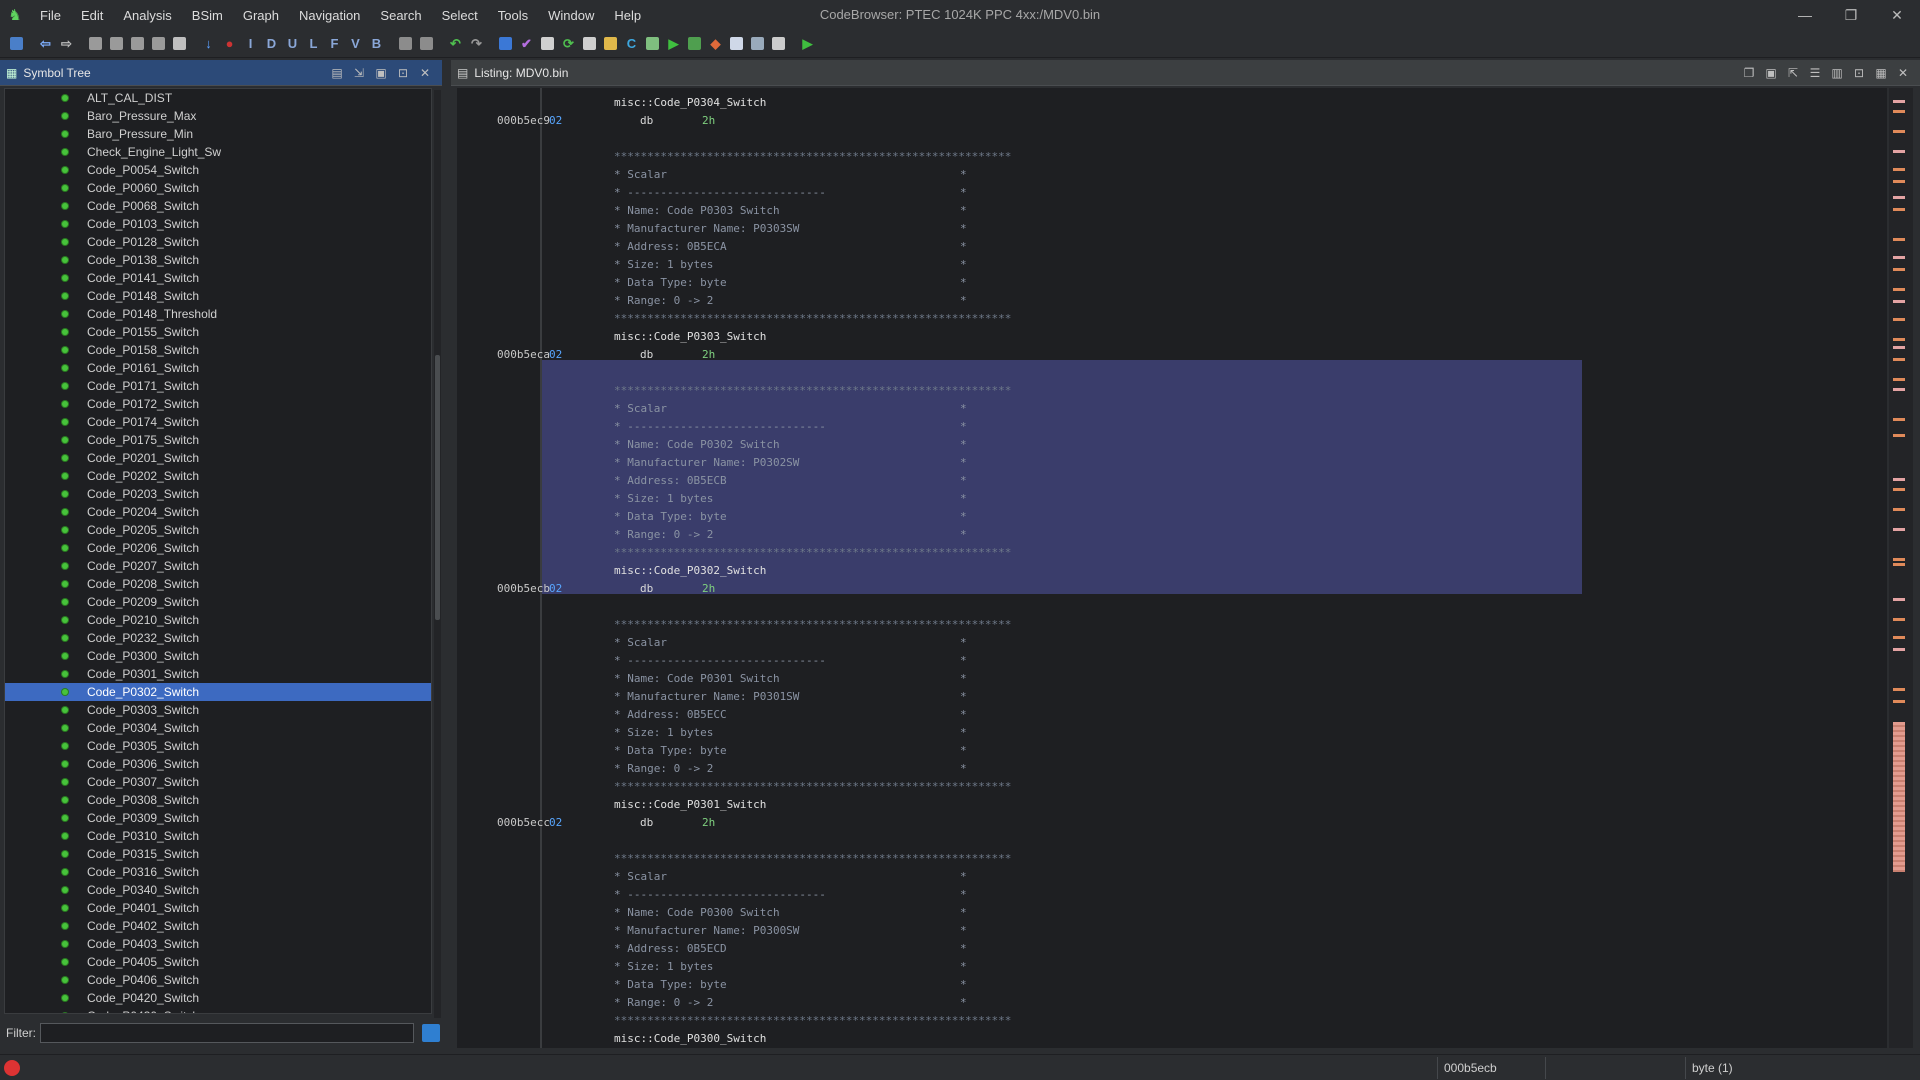 The height and width of the screenshot is (1080, 1920). I want to click on copy-listing-icon: ❐, so click(1749, 73).